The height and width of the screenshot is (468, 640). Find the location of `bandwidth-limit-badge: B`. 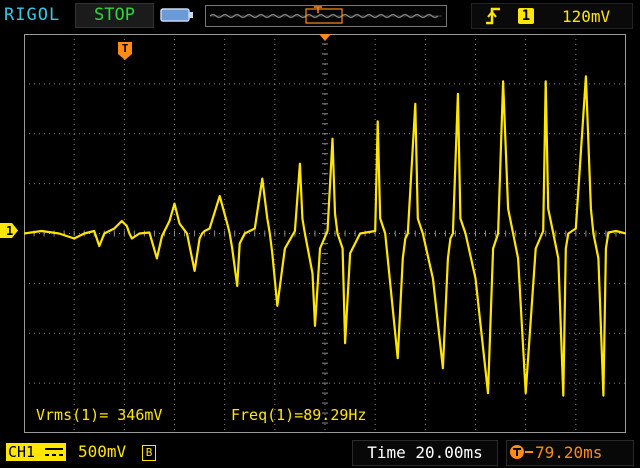

bandwidth-limit-badge: B is located at coordinates (149, 453).